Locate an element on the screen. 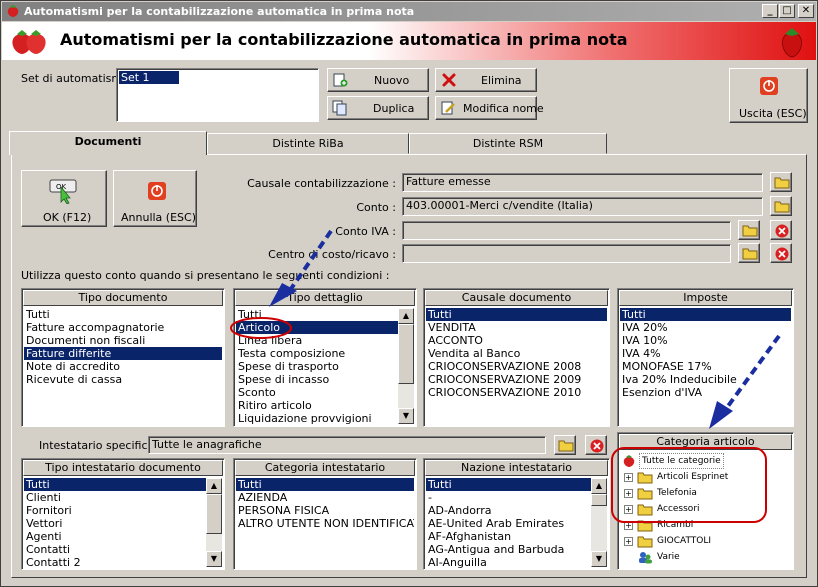 Image resolution: width=818 pixels, height=587 pixels. list-item: Testa composizione is located at coordinates (317, 353).